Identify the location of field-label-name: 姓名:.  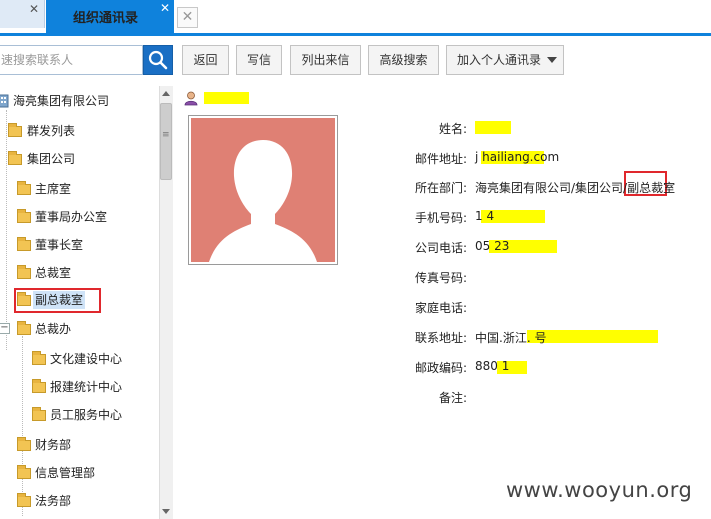
(452, 129).